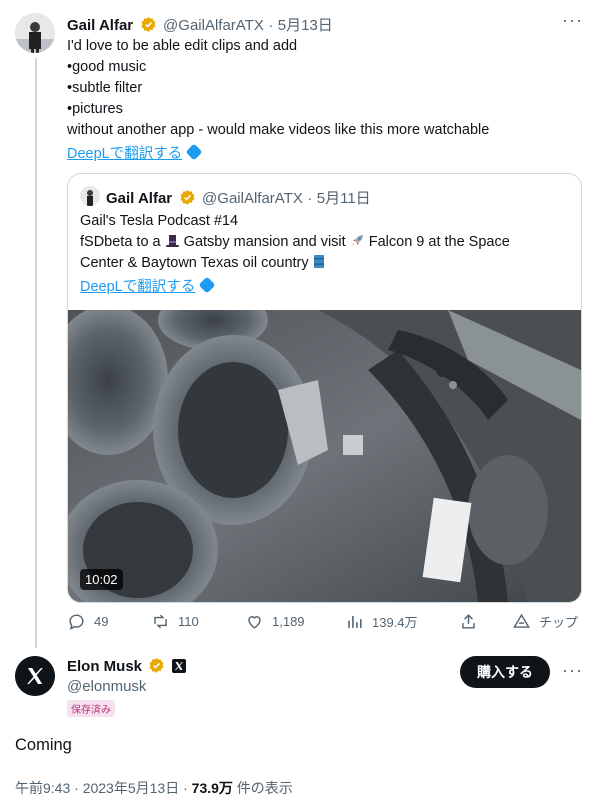  I want to click on video-duration-badge: 10:02, so click(101, 579).